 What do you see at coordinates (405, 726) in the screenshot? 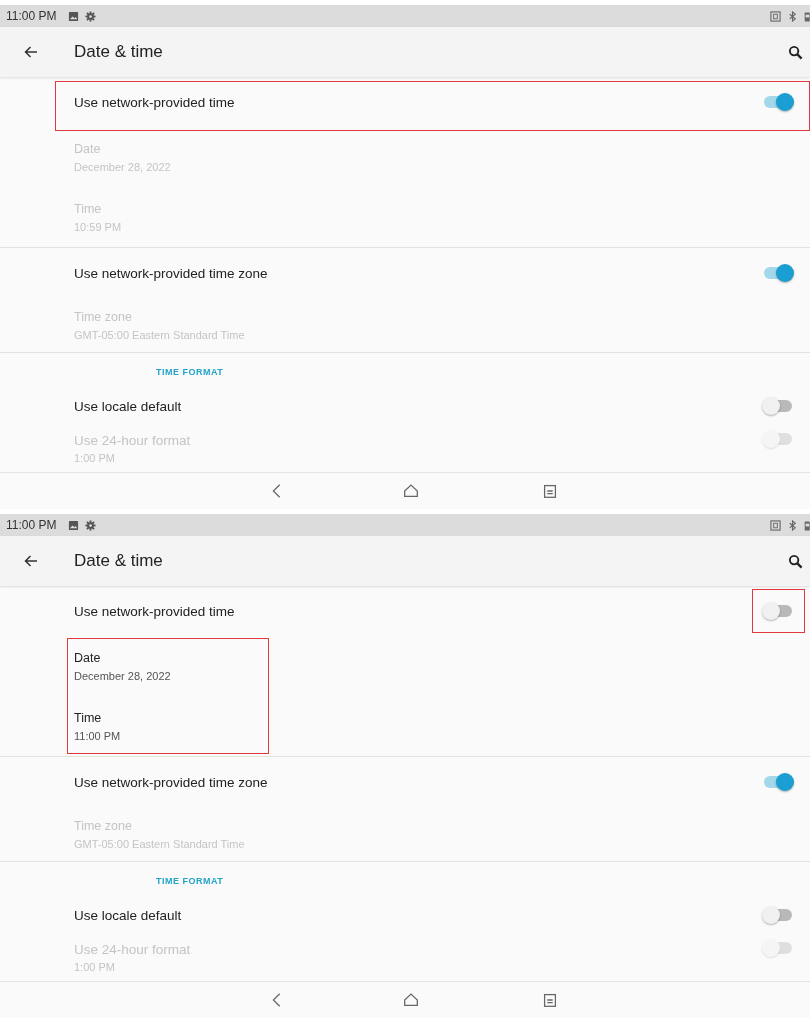
I see `setting-row: Time 11:00 PM` at bounding box center [405, 726].